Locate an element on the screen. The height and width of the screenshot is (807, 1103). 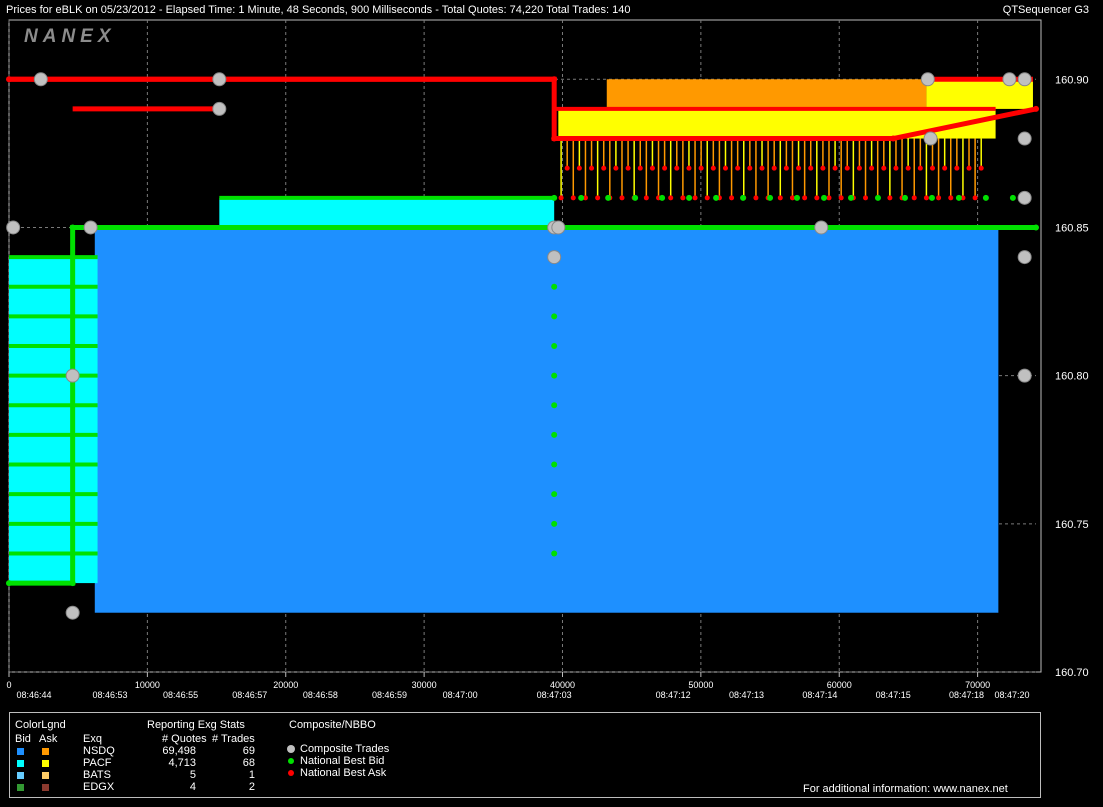
x-tick-label: 10000 is located at coordinates (147, 685).